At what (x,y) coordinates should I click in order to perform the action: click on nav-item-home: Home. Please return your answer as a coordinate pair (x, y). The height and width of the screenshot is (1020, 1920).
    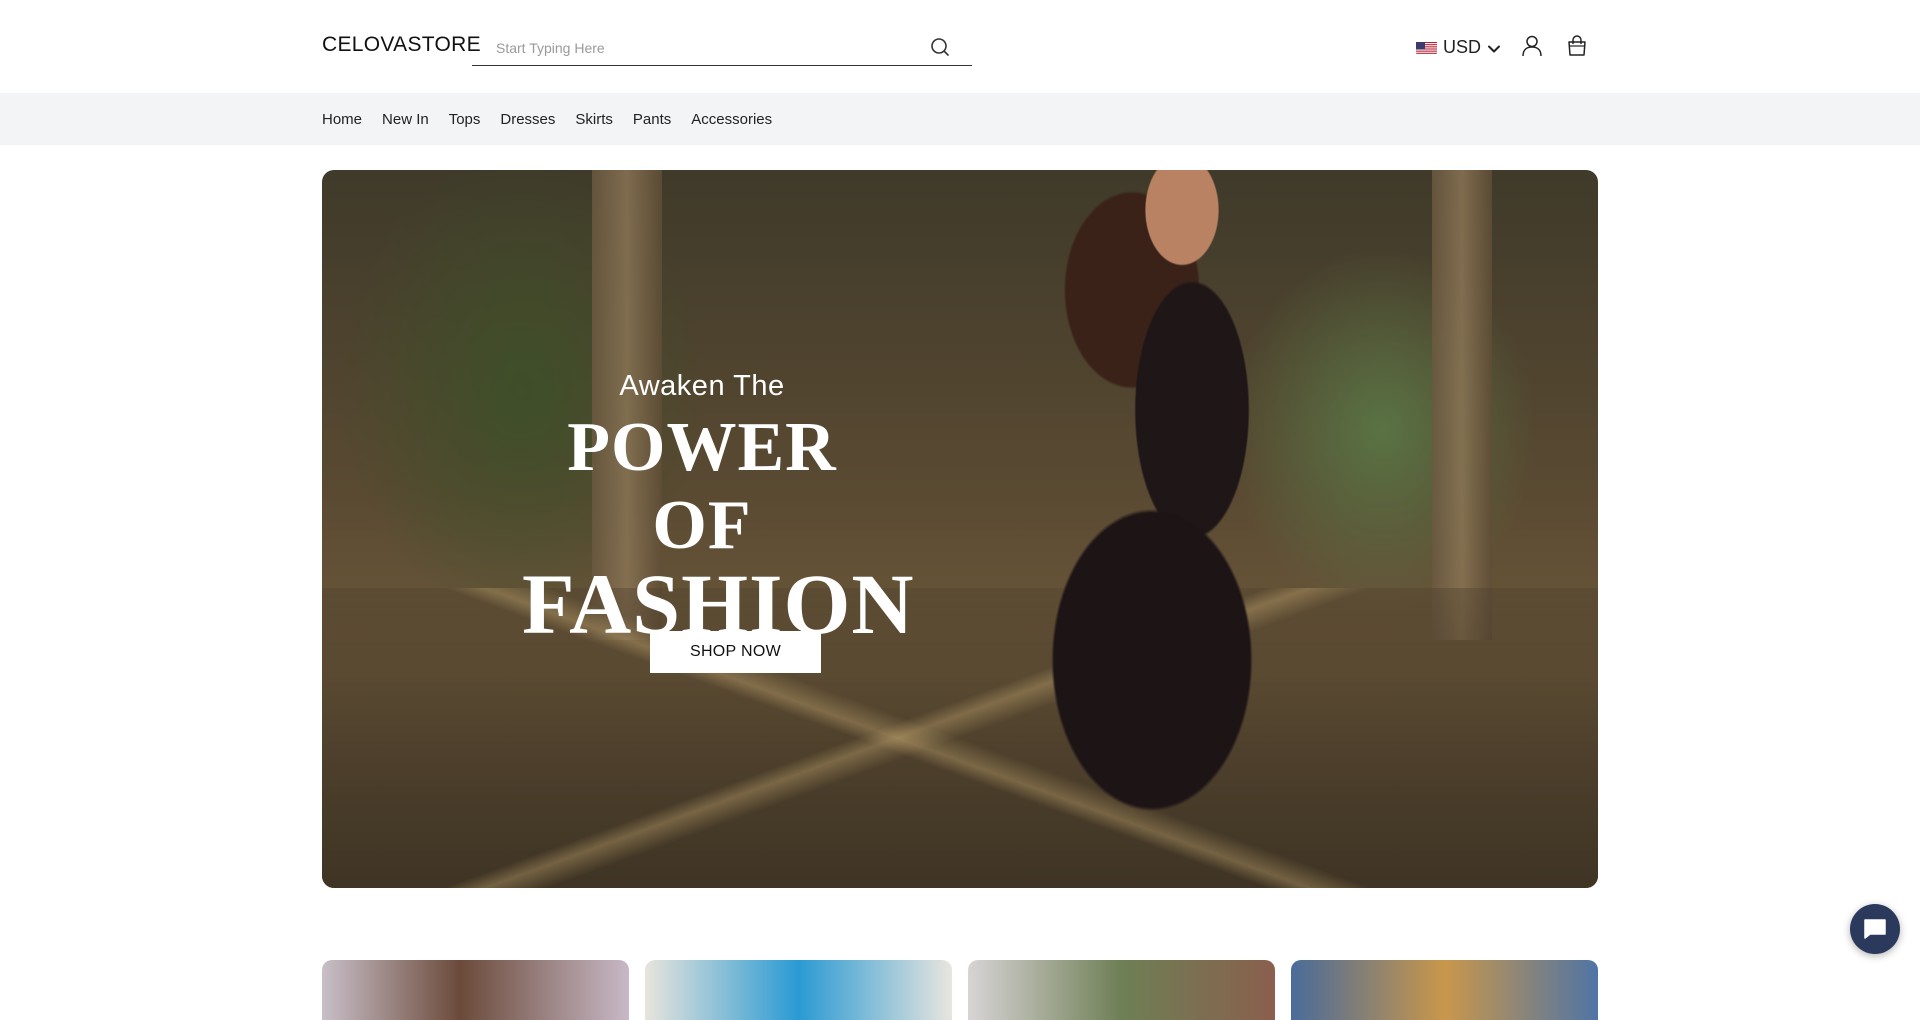
    Looking at the image, I should click on (342, 119).